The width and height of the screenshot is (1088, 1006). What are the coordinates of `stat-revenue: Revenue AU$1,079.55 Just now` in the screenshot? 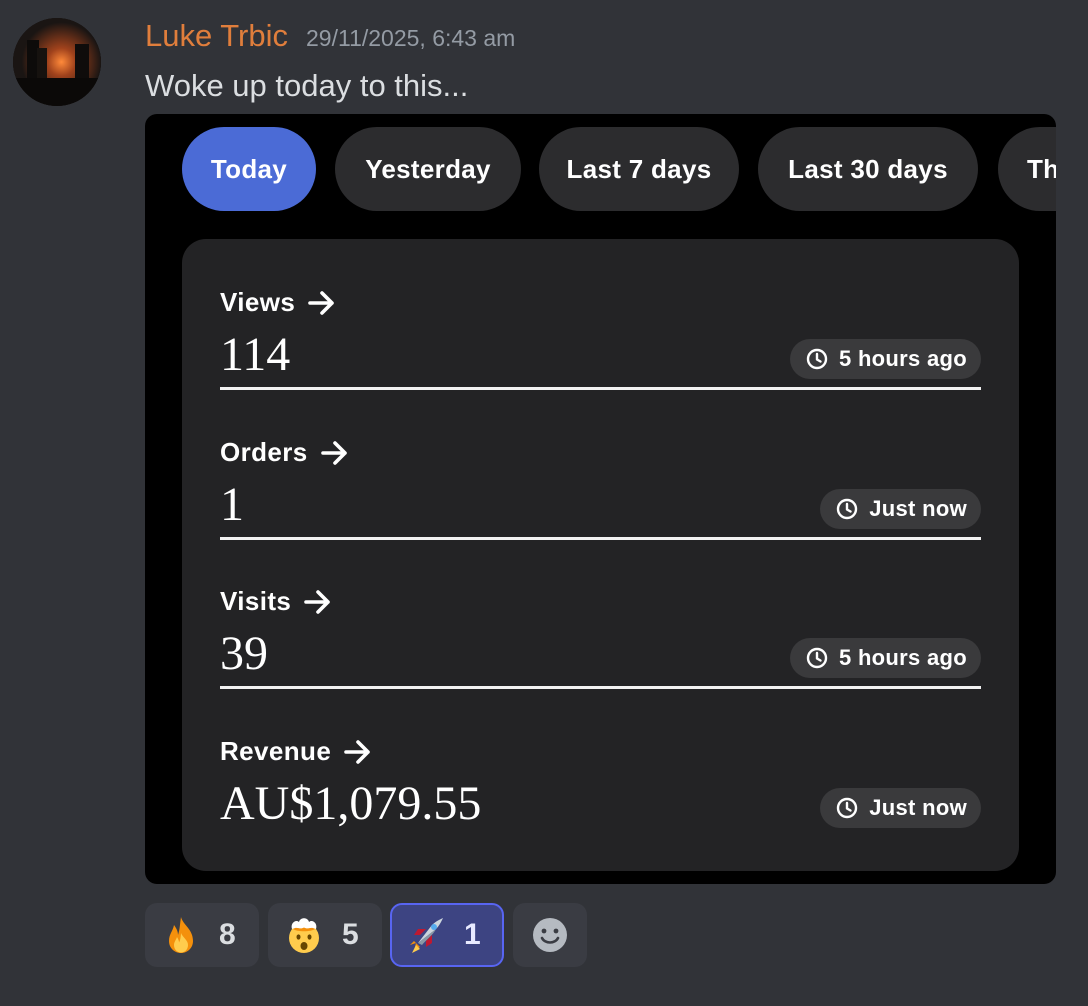 It's located at (600, 762).